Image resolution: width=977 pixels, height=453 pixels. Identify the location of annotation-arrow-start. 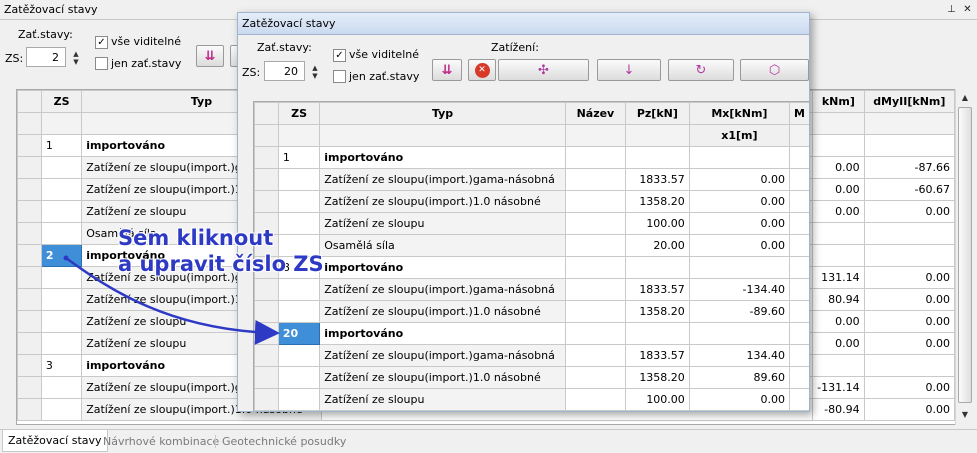
(66, 258).